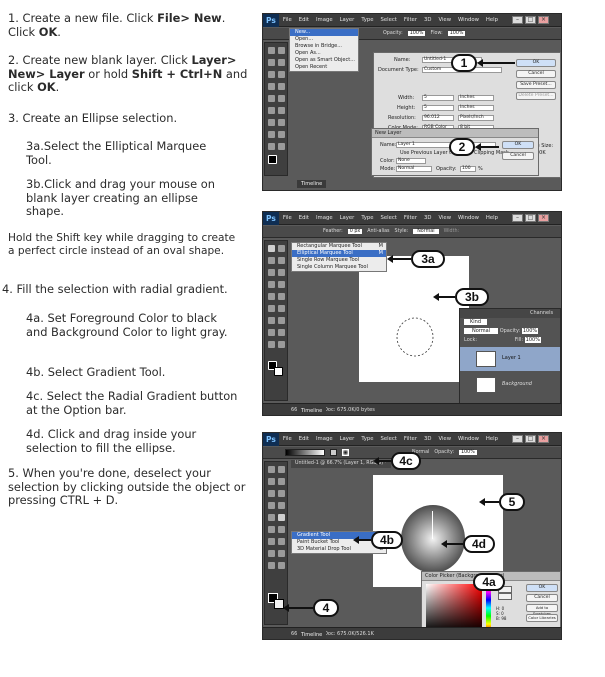  I want to click on add-swatches-button: Add to Swatches, so click(542, 610).